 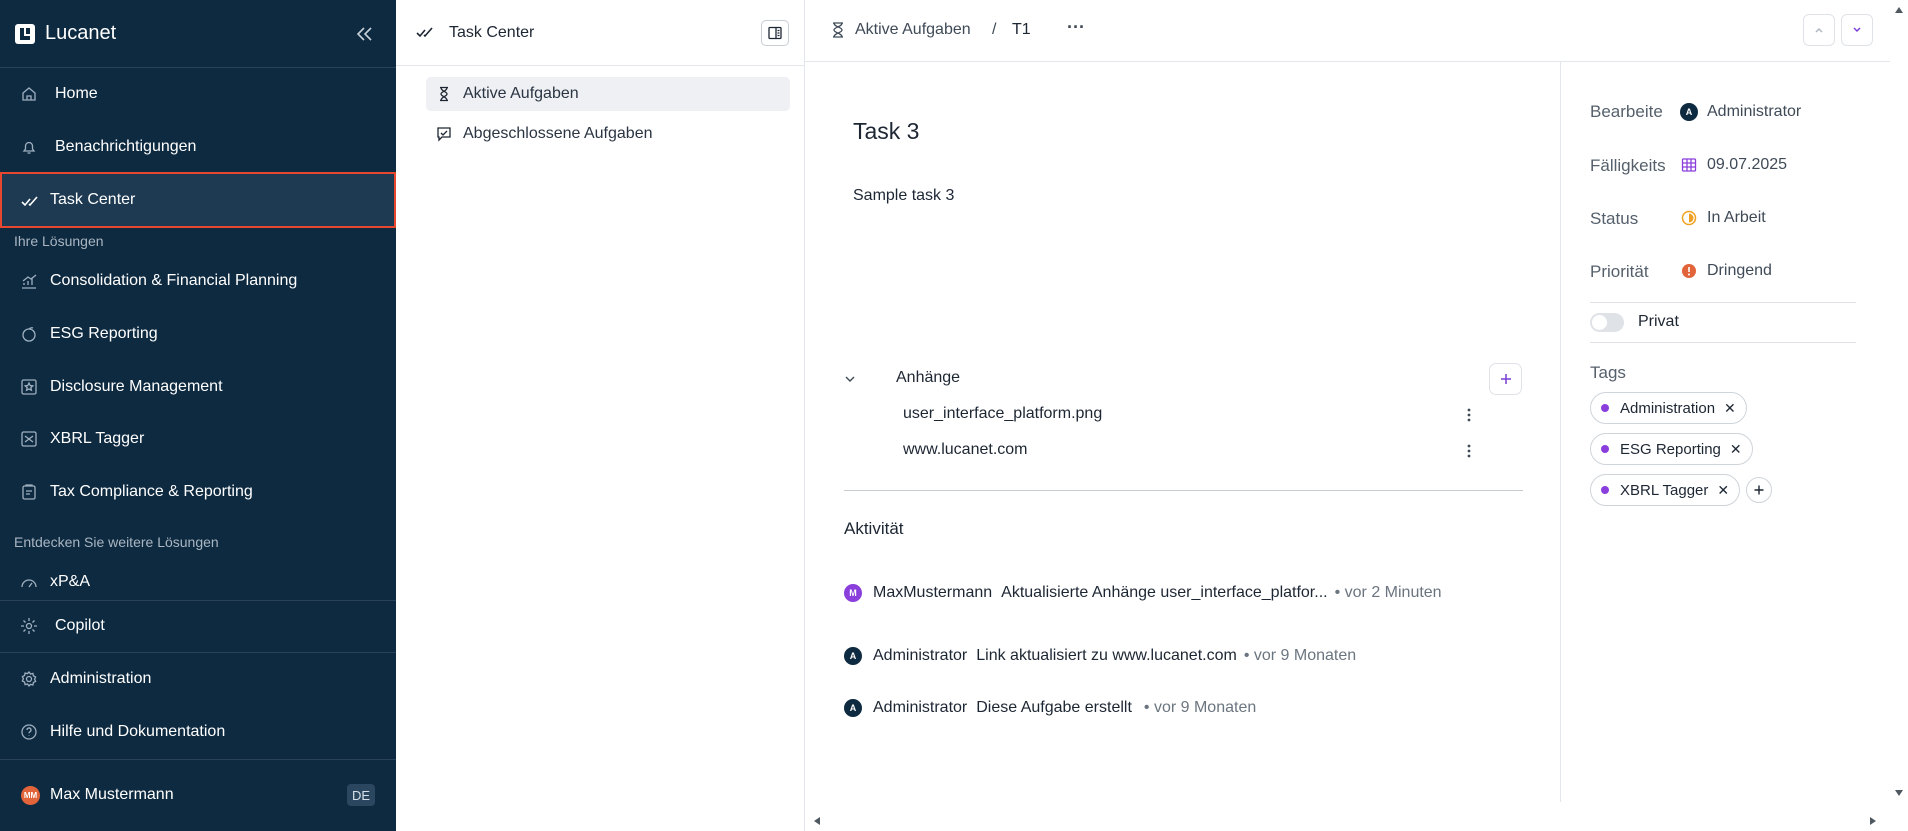 What do you see at coordinates (1819, 30) in the screenshot?
I see `previous-task-button` at bounding box center [1819, 30].